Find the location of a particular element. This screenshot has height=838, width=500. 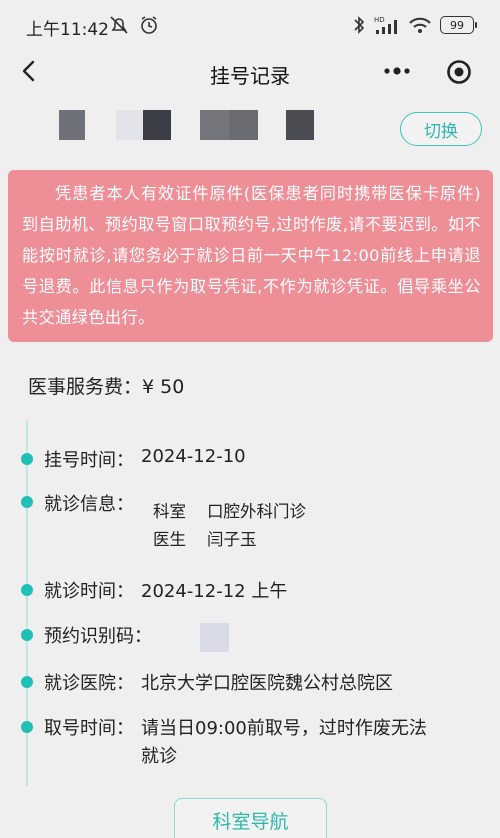

close-miniprogram-button is located at coordinates (459, 72).